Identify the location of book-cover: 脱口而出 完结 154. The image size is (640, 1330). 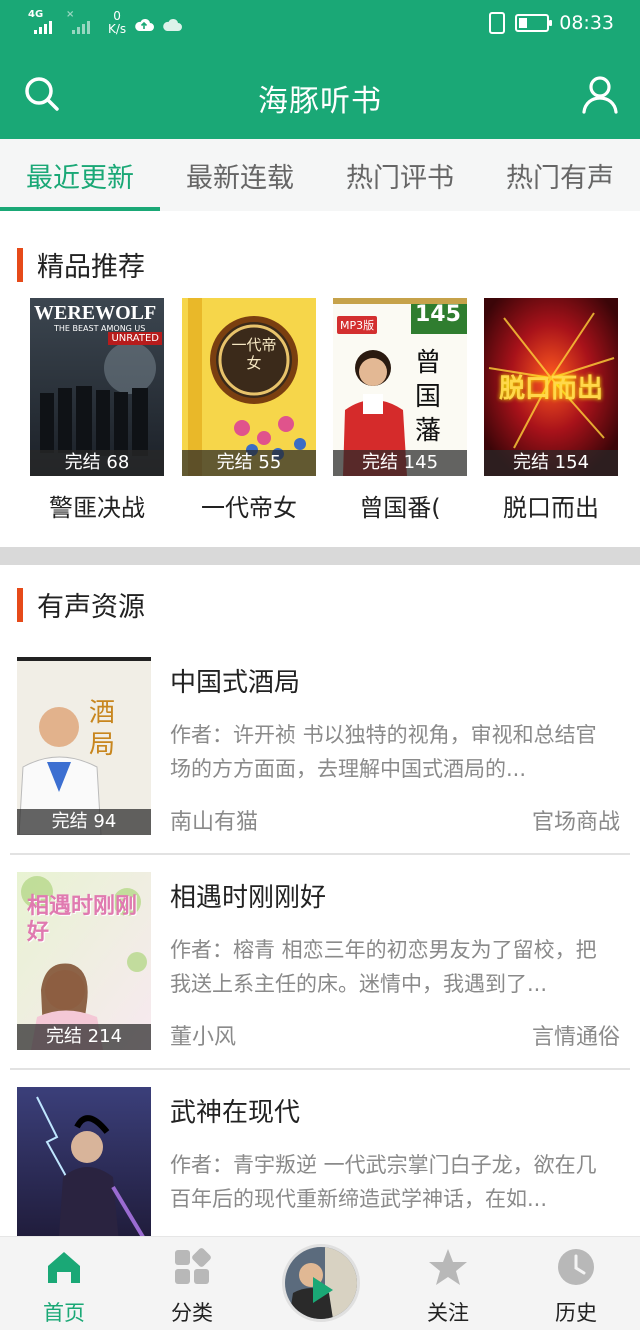
(551, 387).